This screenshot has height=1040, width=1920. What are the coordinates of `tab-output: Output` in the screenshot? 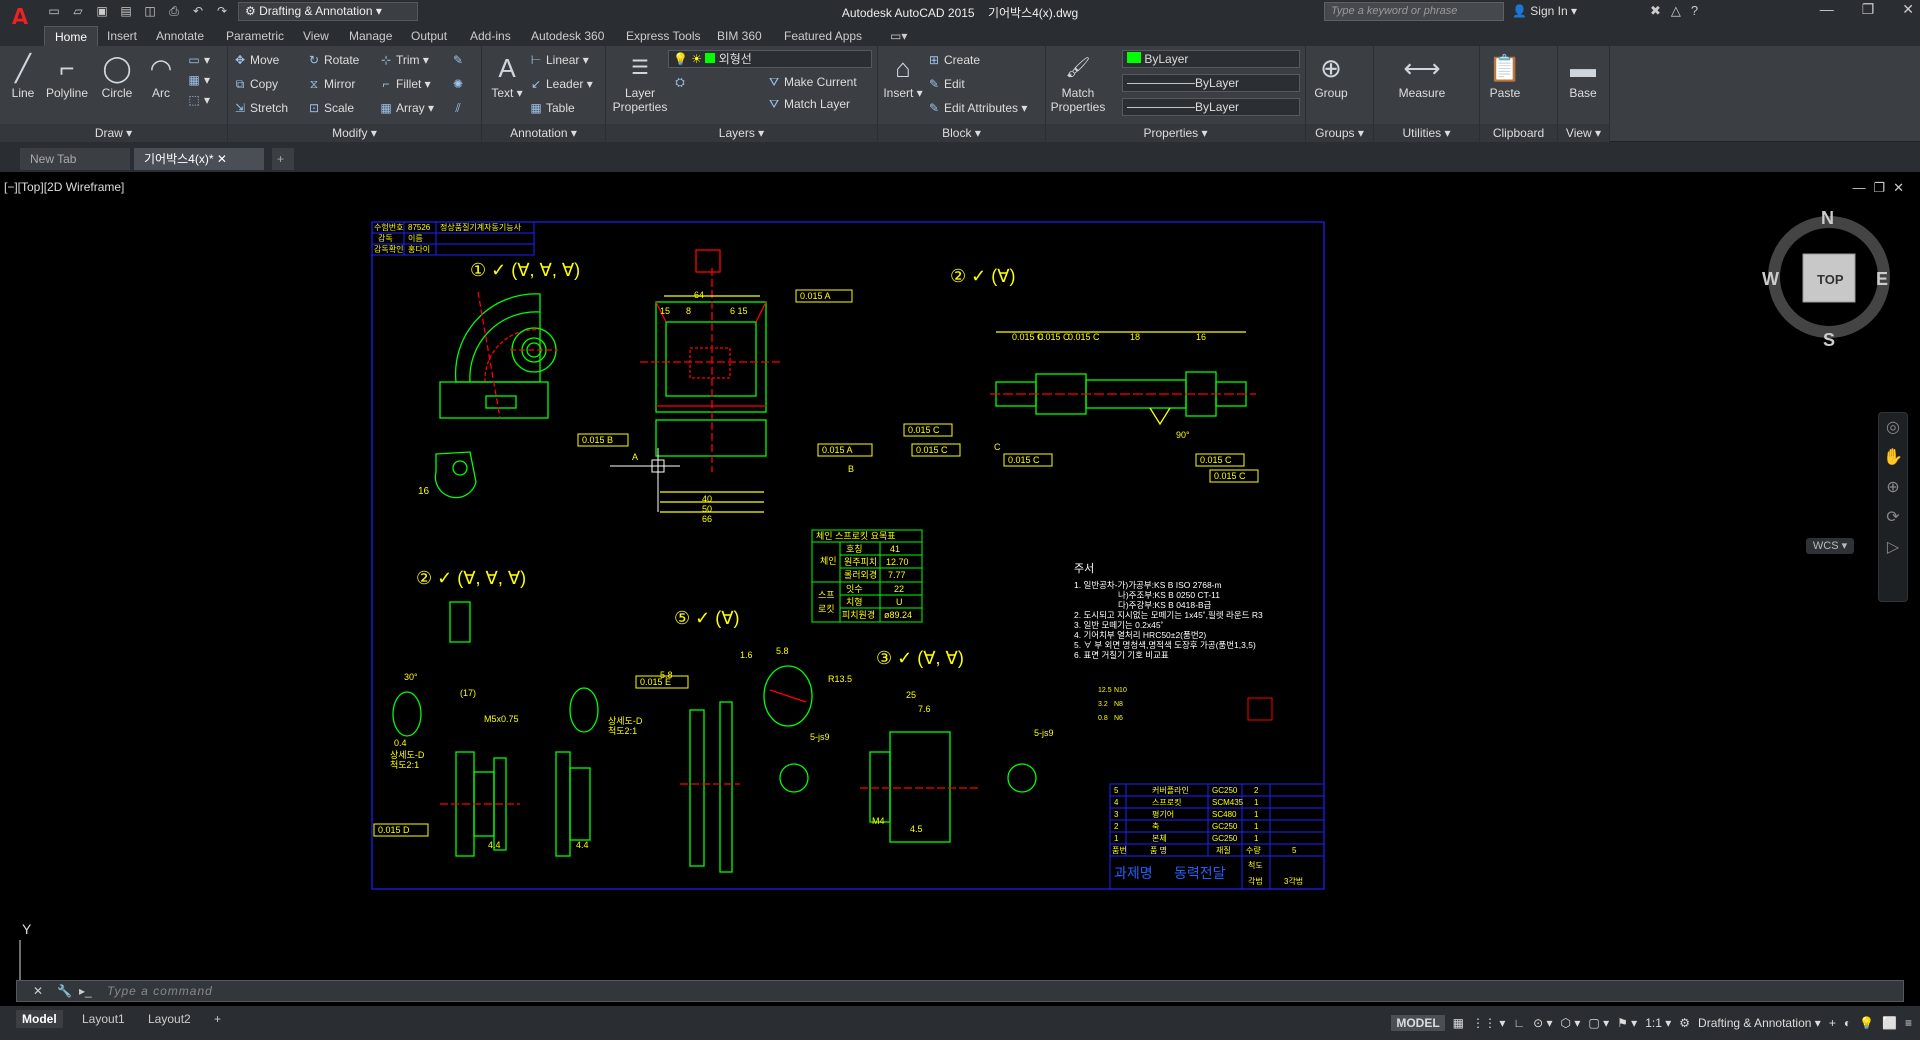 It's located at (429, 36).